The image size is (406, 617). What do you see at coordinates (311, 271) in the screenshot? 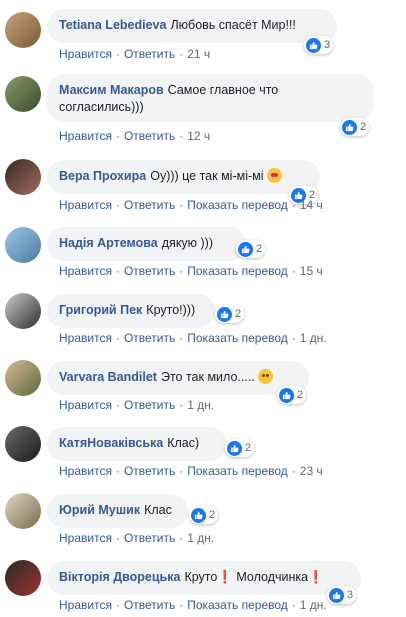
I see `timestamp: 15 ч` at bounding box center [311, 271].